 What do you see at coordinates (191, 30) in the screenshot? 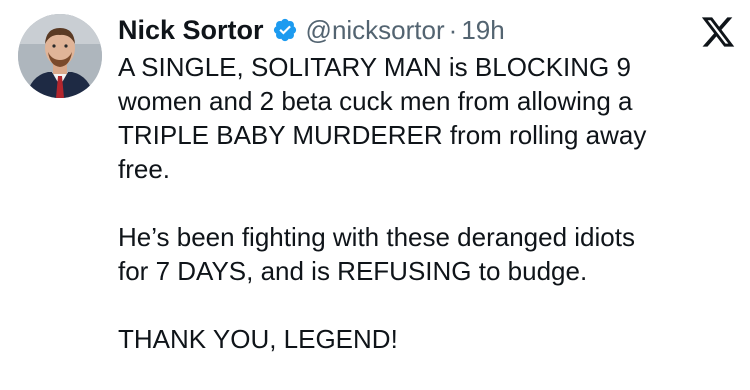
I see `author-display-name: Nick Sortor` at bounding box center [191, 30].